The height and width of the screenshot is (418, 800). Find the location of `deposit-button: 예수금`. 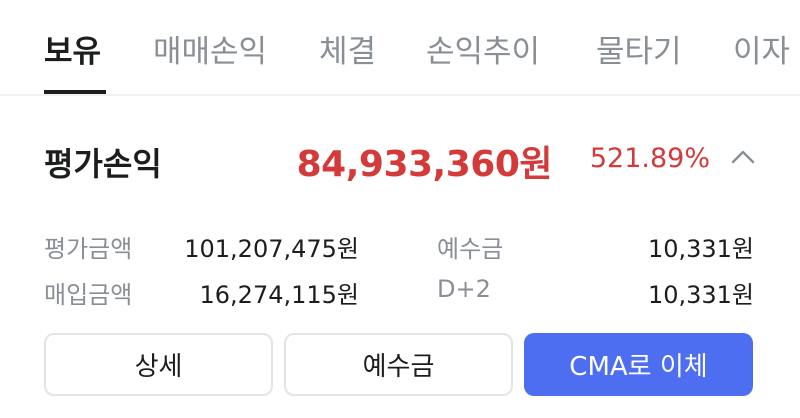

deposit-button: 예수금 is located at coordinates (398, 364).